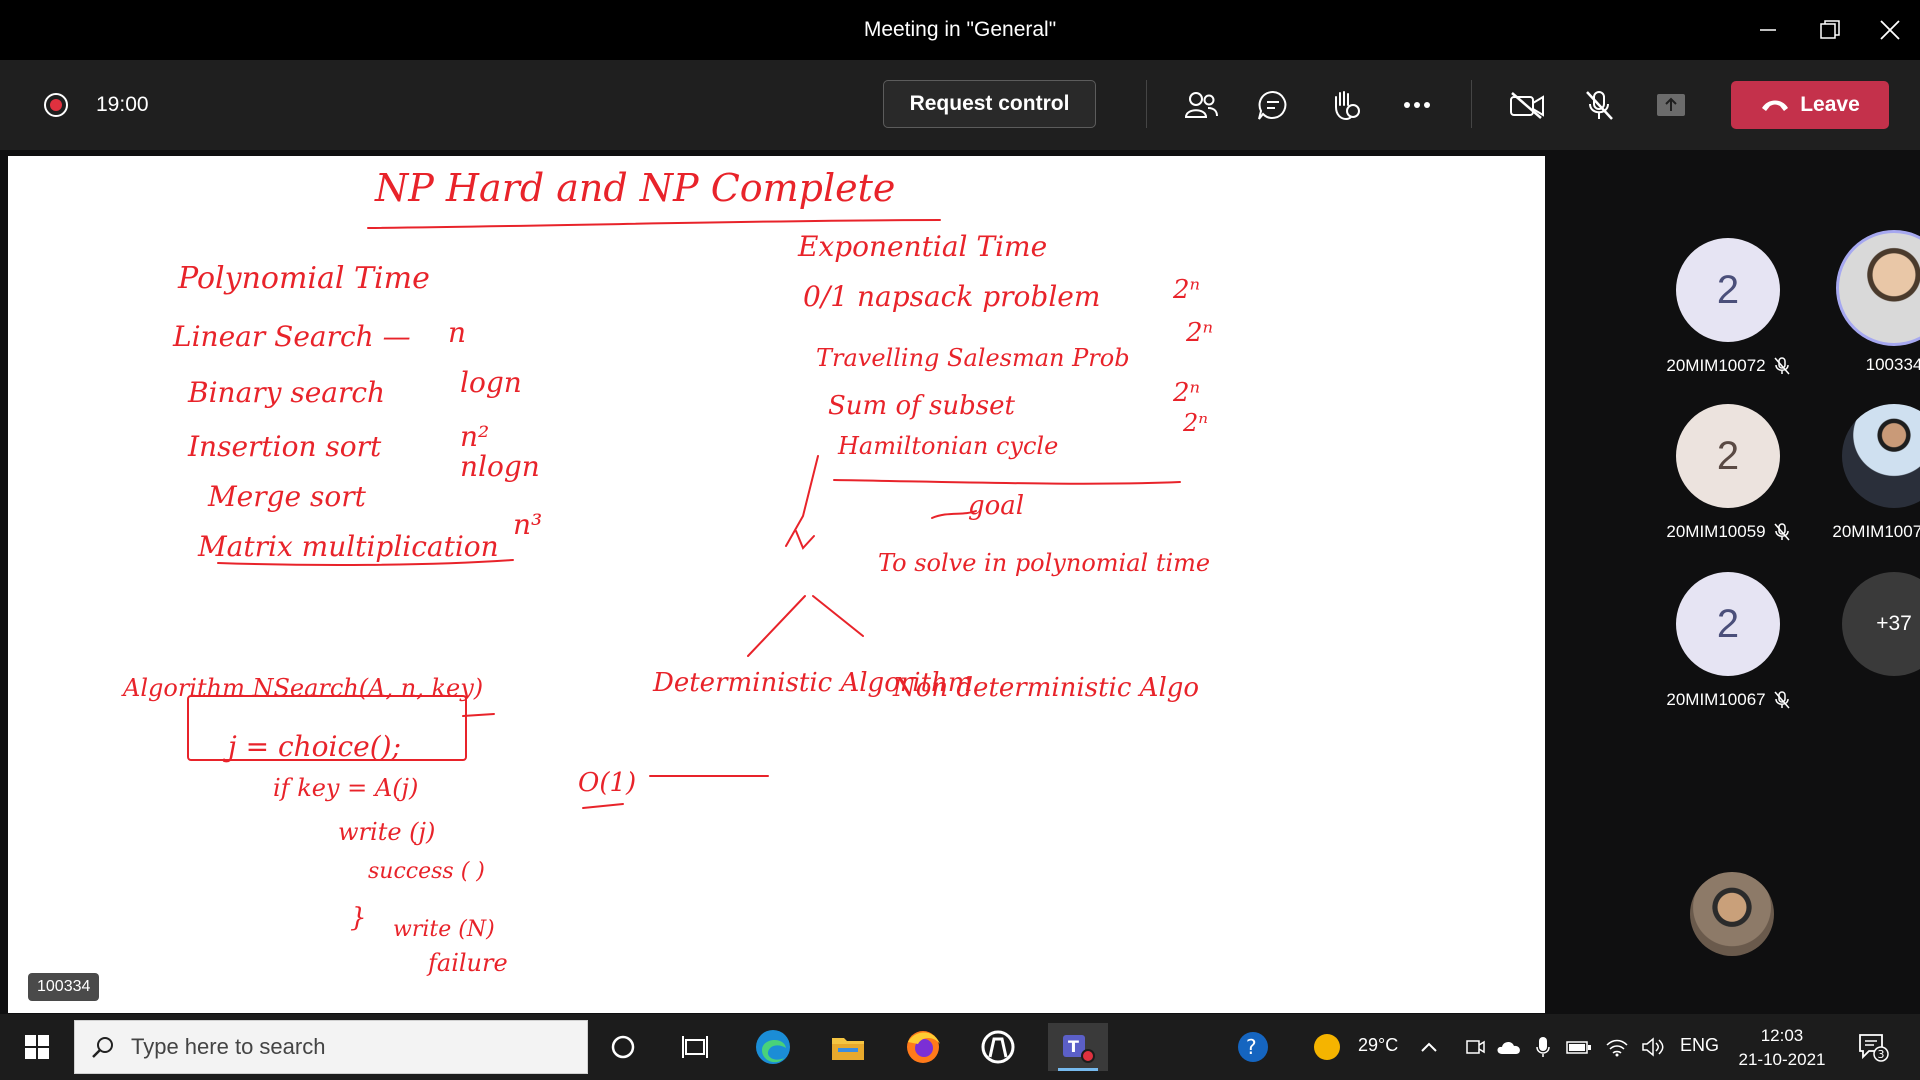 The image size is (1920, 1080). I want to click on file-explorer-icon, so click(848, 1049).